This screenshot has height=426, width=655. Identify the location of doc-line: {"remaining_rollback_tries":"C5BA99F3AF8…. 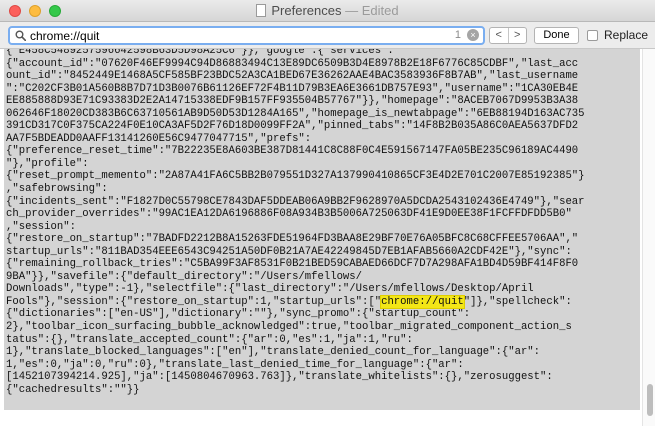
(292, 264).